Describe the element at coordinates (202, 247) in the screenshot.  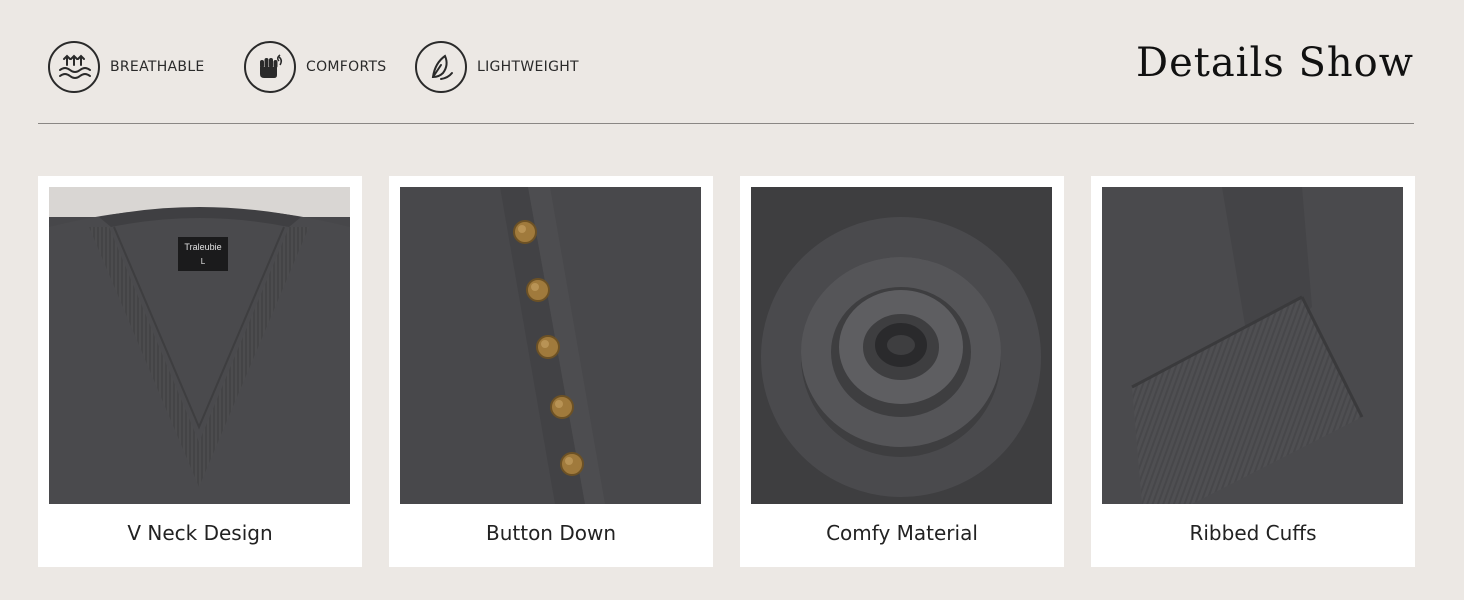
I see `brand-tag: Traleubie` at that location.